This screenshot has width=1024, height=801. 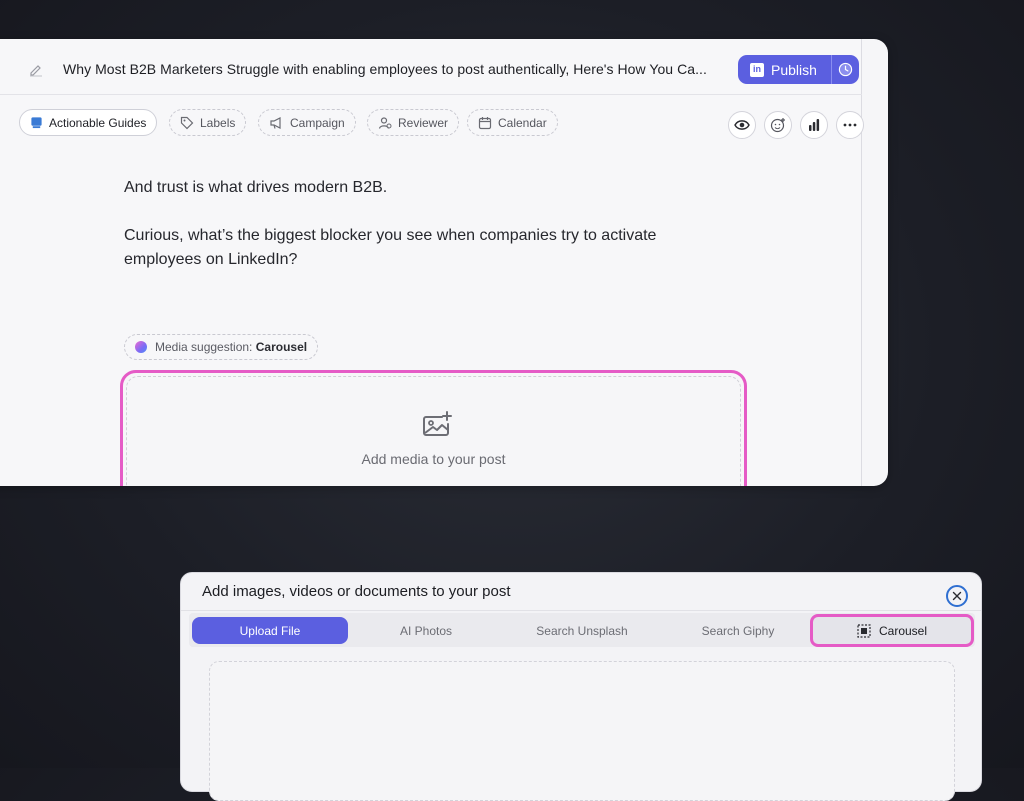 I want to click on eye-icon, so click(x=742, y=125).